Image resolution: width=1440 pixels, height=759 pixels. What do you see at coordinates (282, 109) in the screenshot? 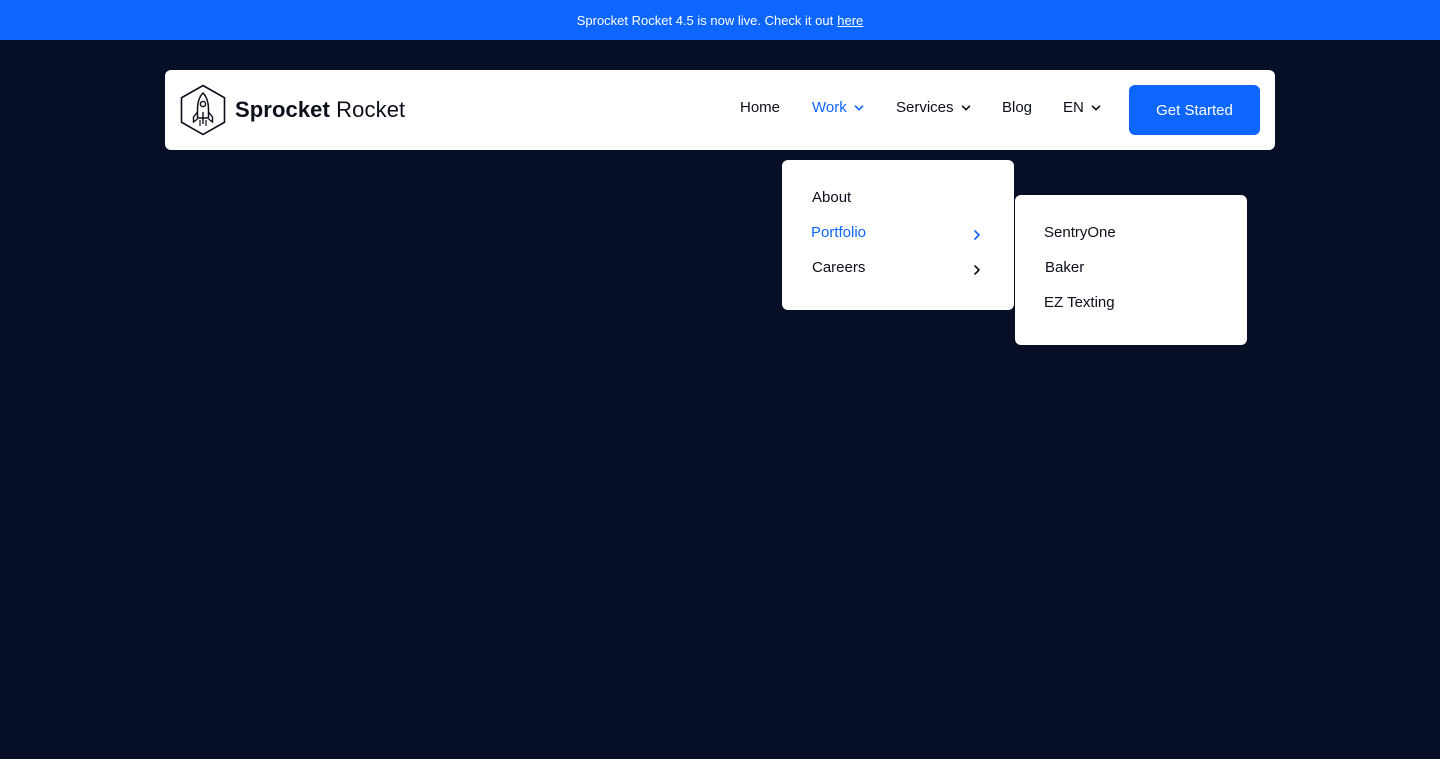
I see `brand-name-bold: Sprocket` at bounding box center [282, 109].